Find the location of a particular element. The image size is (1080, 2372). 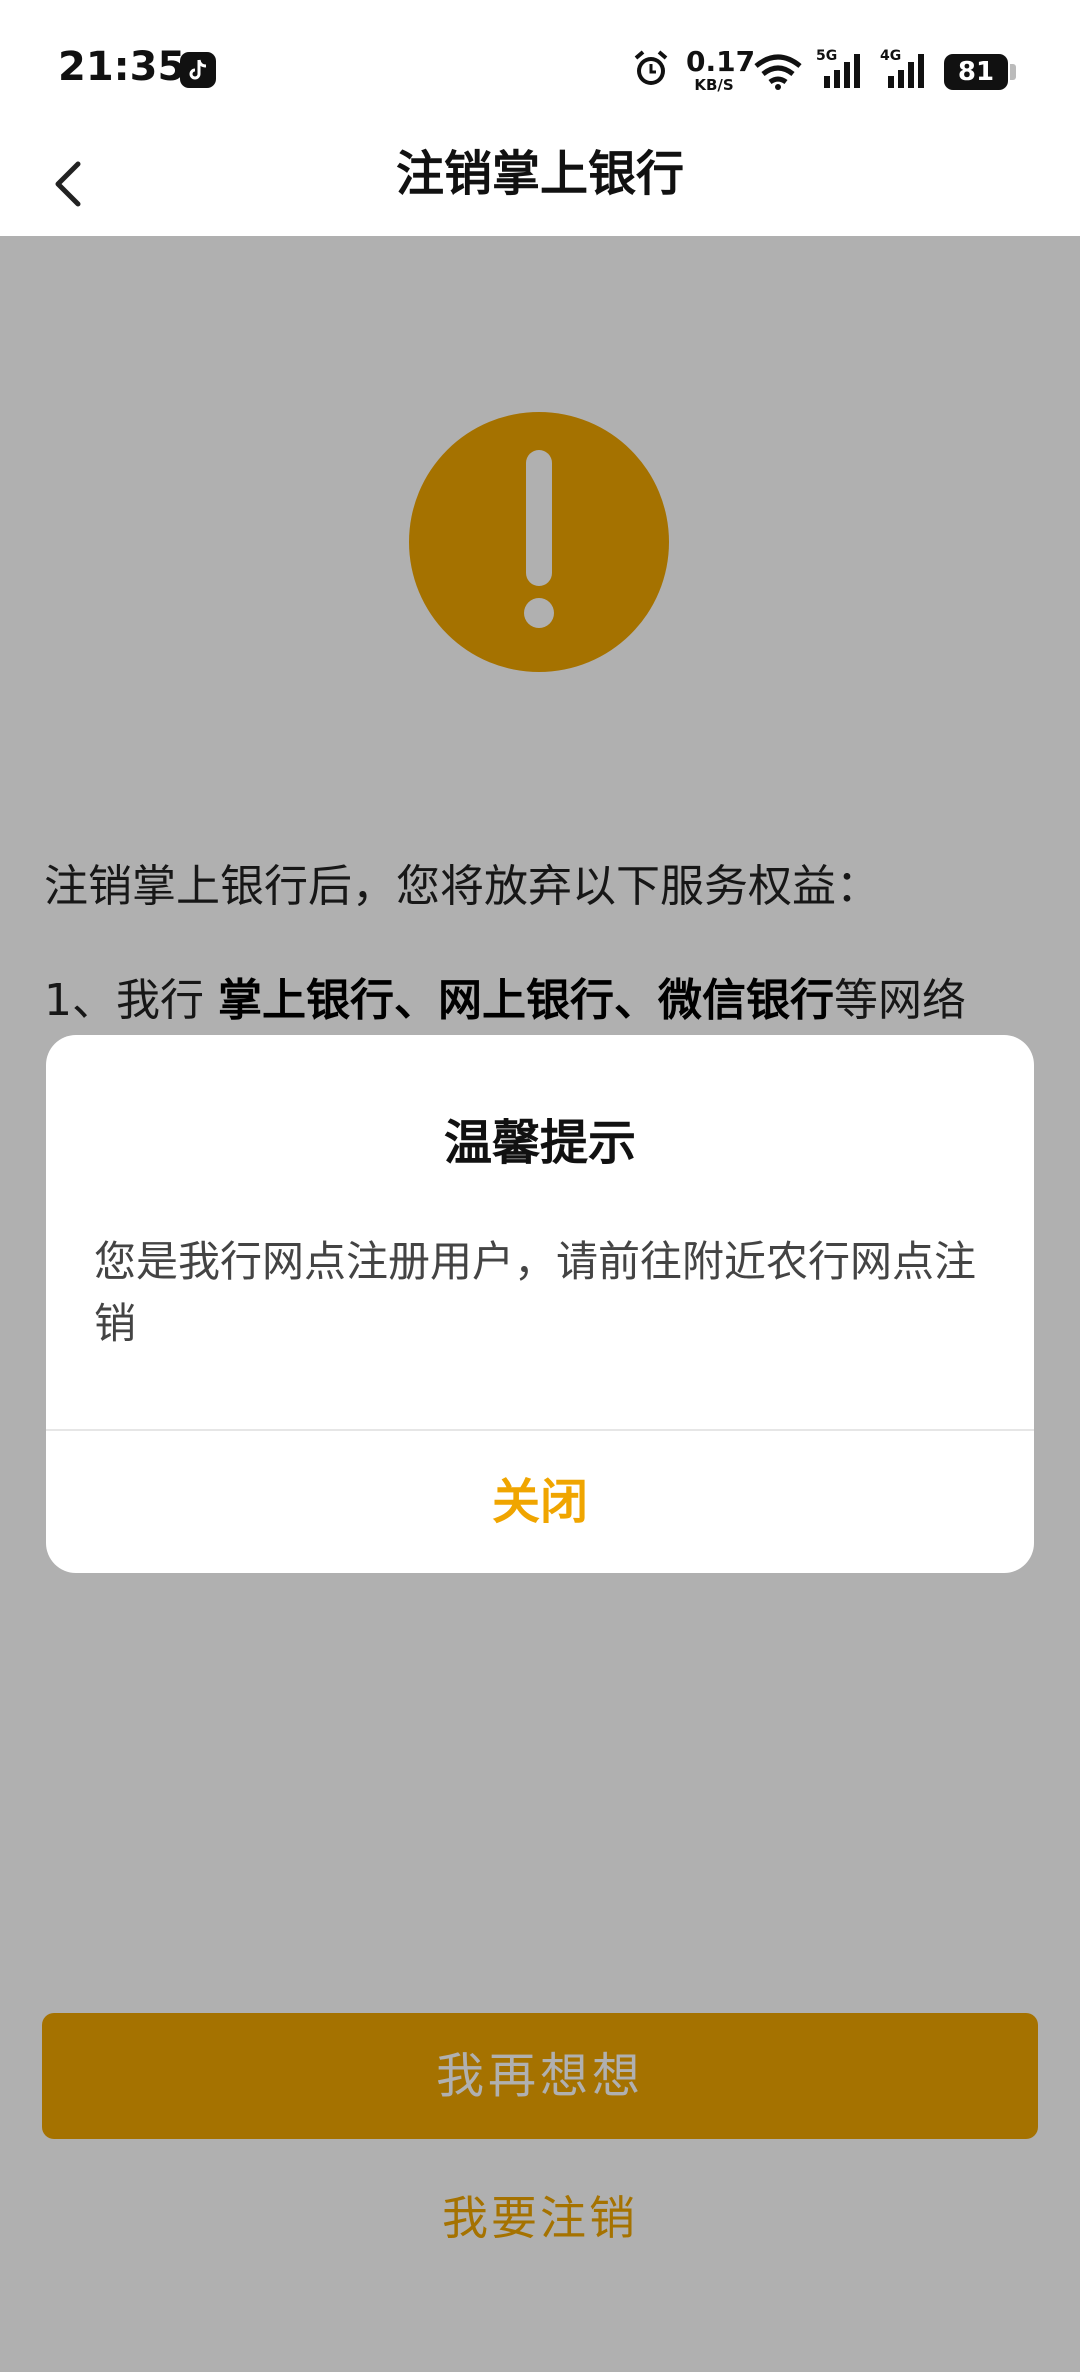

header: 注销掌上银行 is located at coordinates (540, 187).